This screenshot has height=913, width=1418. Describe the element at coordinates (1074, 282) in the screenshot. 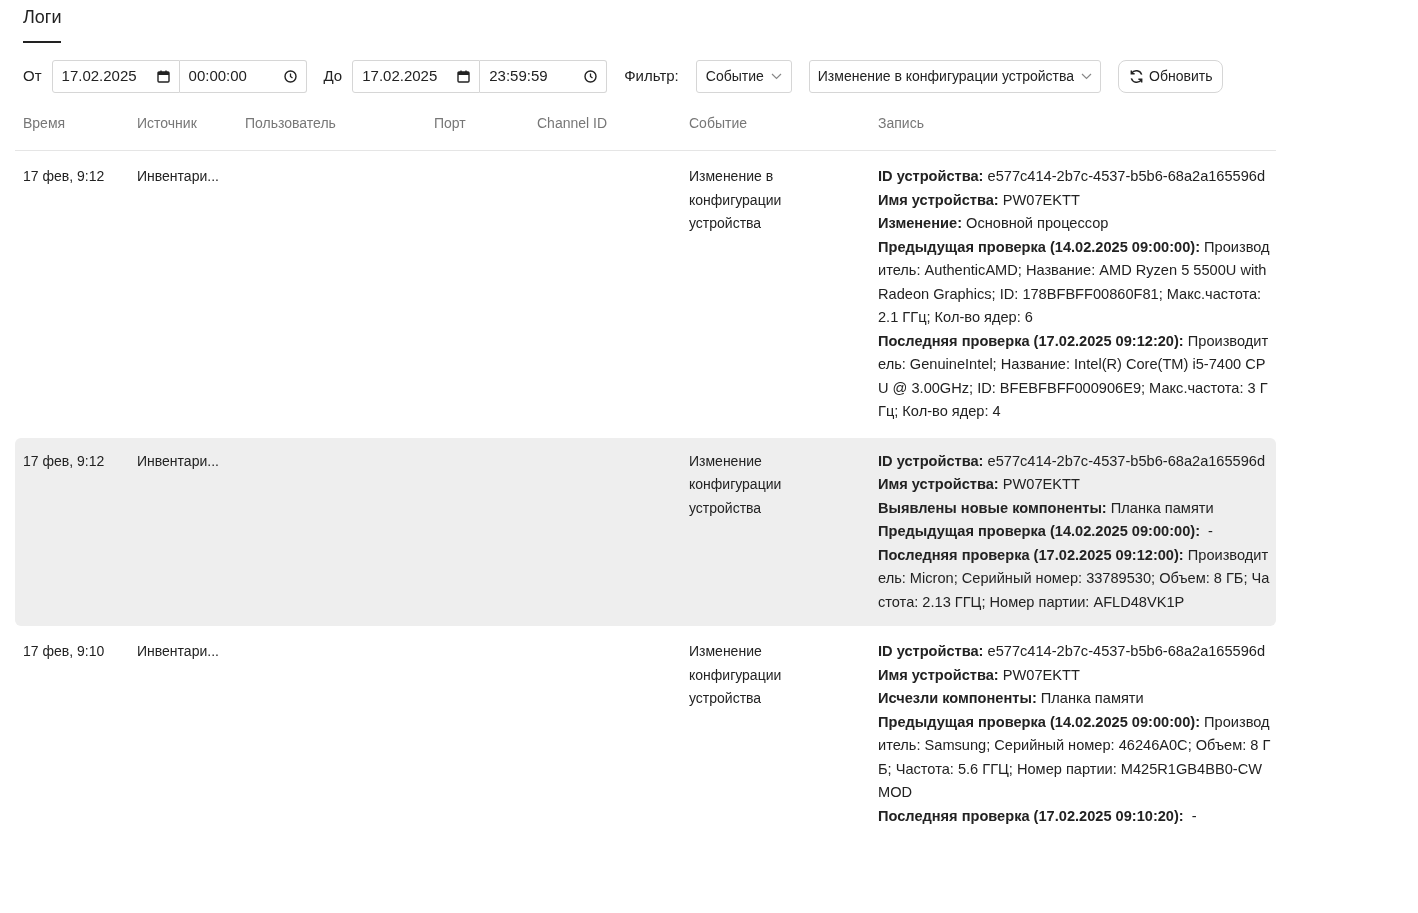

I see `record-line: Предыдущая проверка (14.02.2025 09:00:00): Производитель: AuthenticAMD; Название: AMD Ryzen 5 5500U with Radeon Graphics; ID: 178BFBFF00860F81; Макс.частота: 2.1 ГГц; Кол-во ядер: 6` at that location.